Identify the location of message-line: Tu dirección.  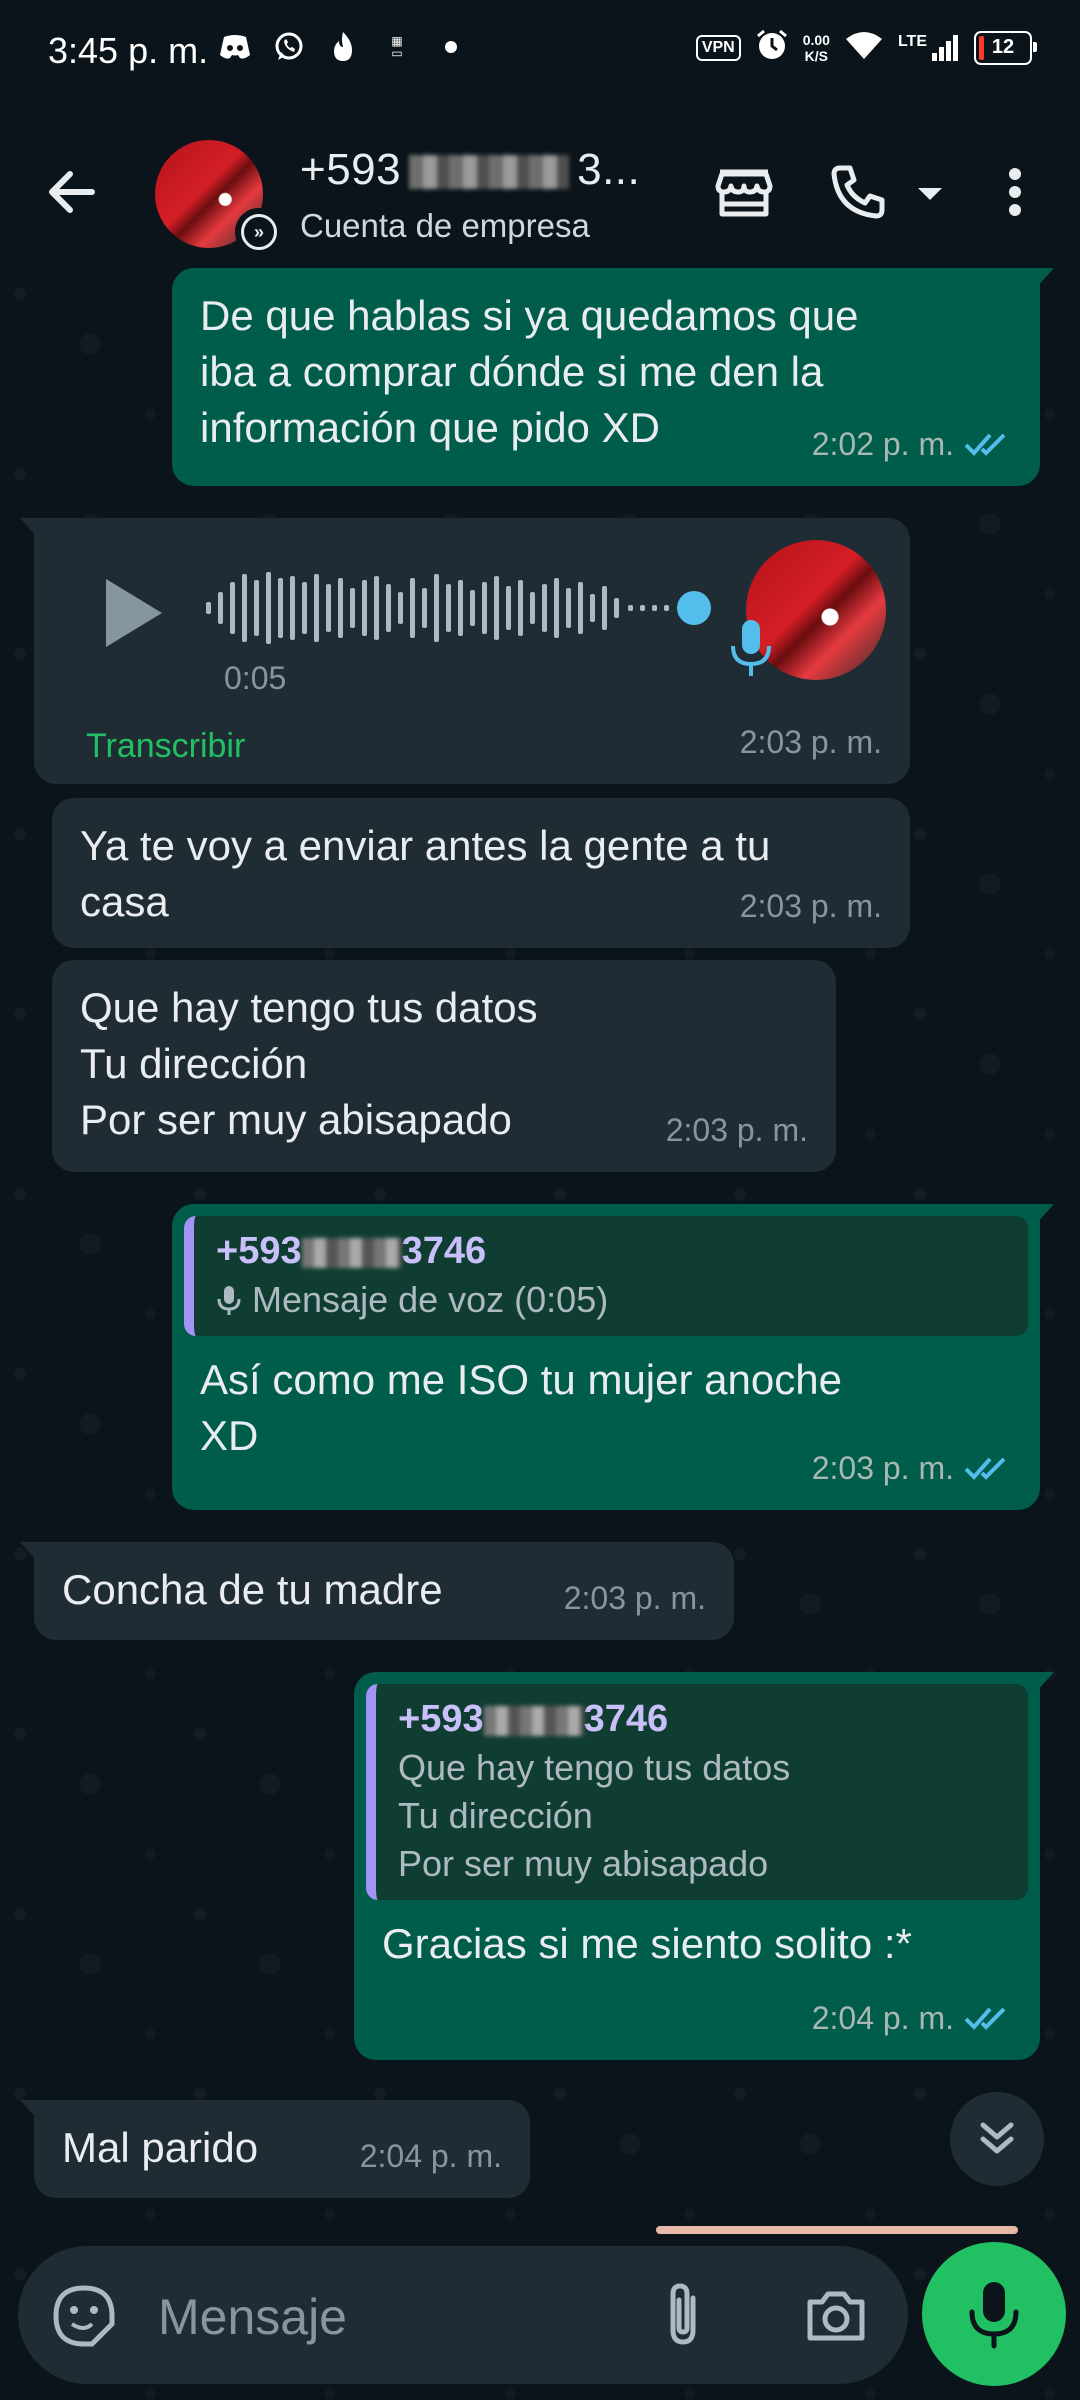
(194, 1063).